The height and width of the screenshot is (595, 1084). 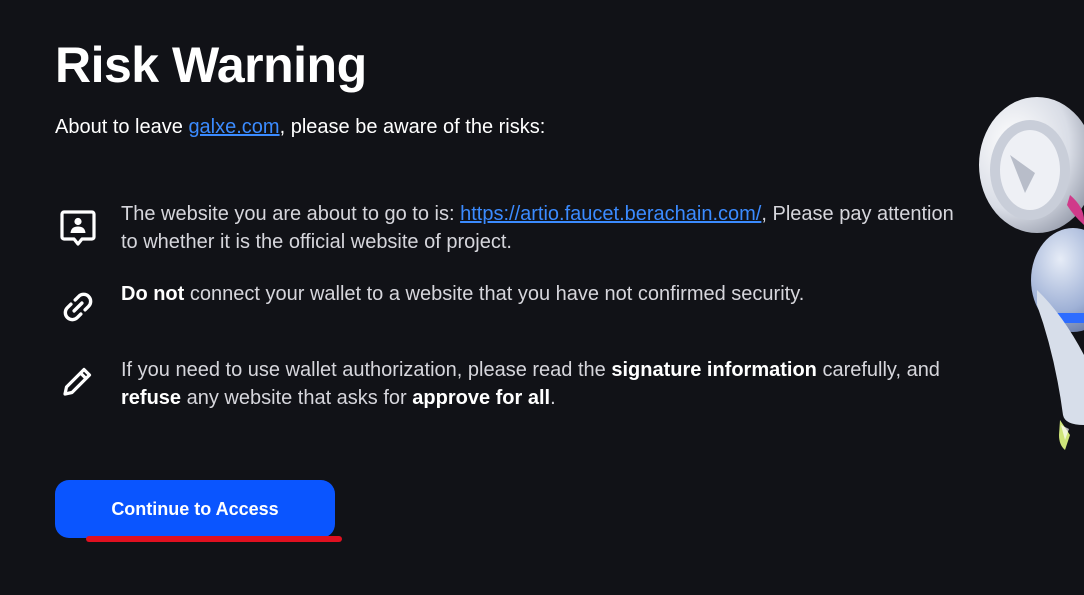 What do you see at coordinates (233, 127) in the screenshot?
I see `galxe-link: galxe.com` at bounding box center [233, 127].